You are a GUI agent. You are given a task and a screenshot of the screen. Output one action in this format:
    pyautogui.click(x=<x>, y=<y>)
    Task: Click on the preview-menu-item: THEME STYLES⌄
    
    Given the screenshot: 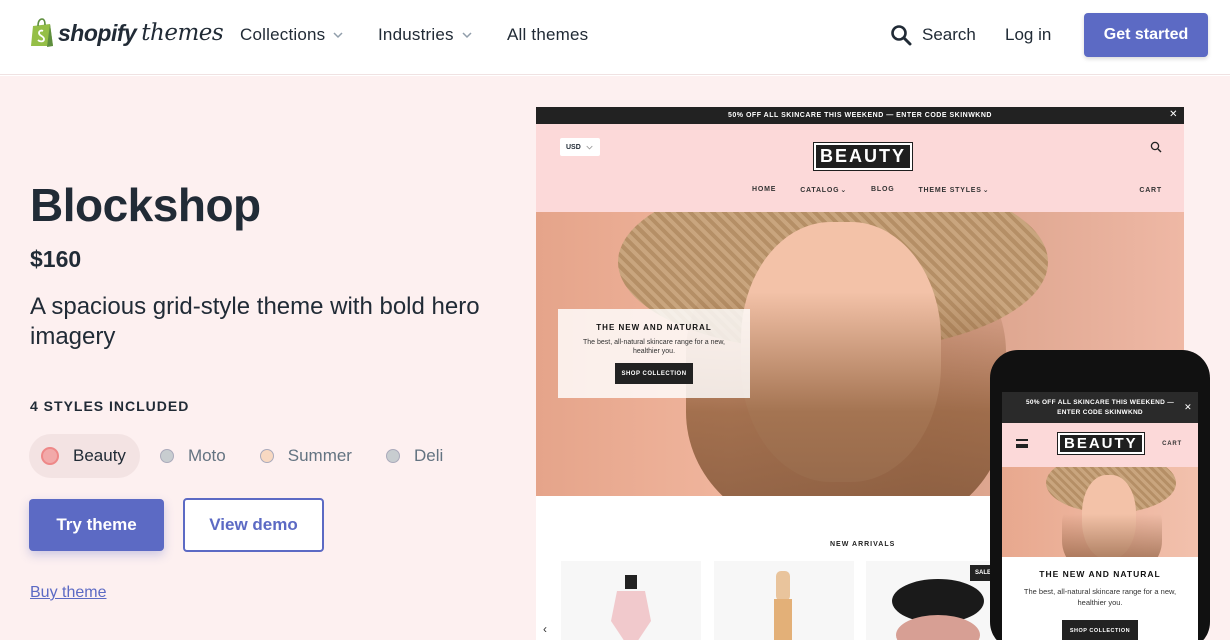 What is the action you would take?
    pyautogui.click(x=954, y=190)
    